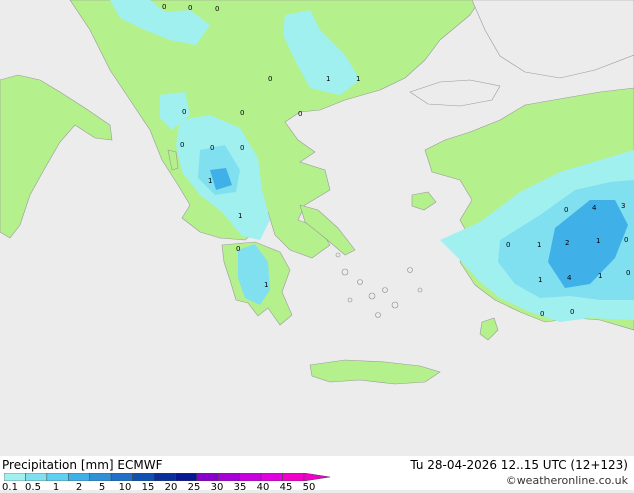  Describe the element at coordinates (240, 487) in the screenshot. I see `legend-tick-label: 35` at that location.